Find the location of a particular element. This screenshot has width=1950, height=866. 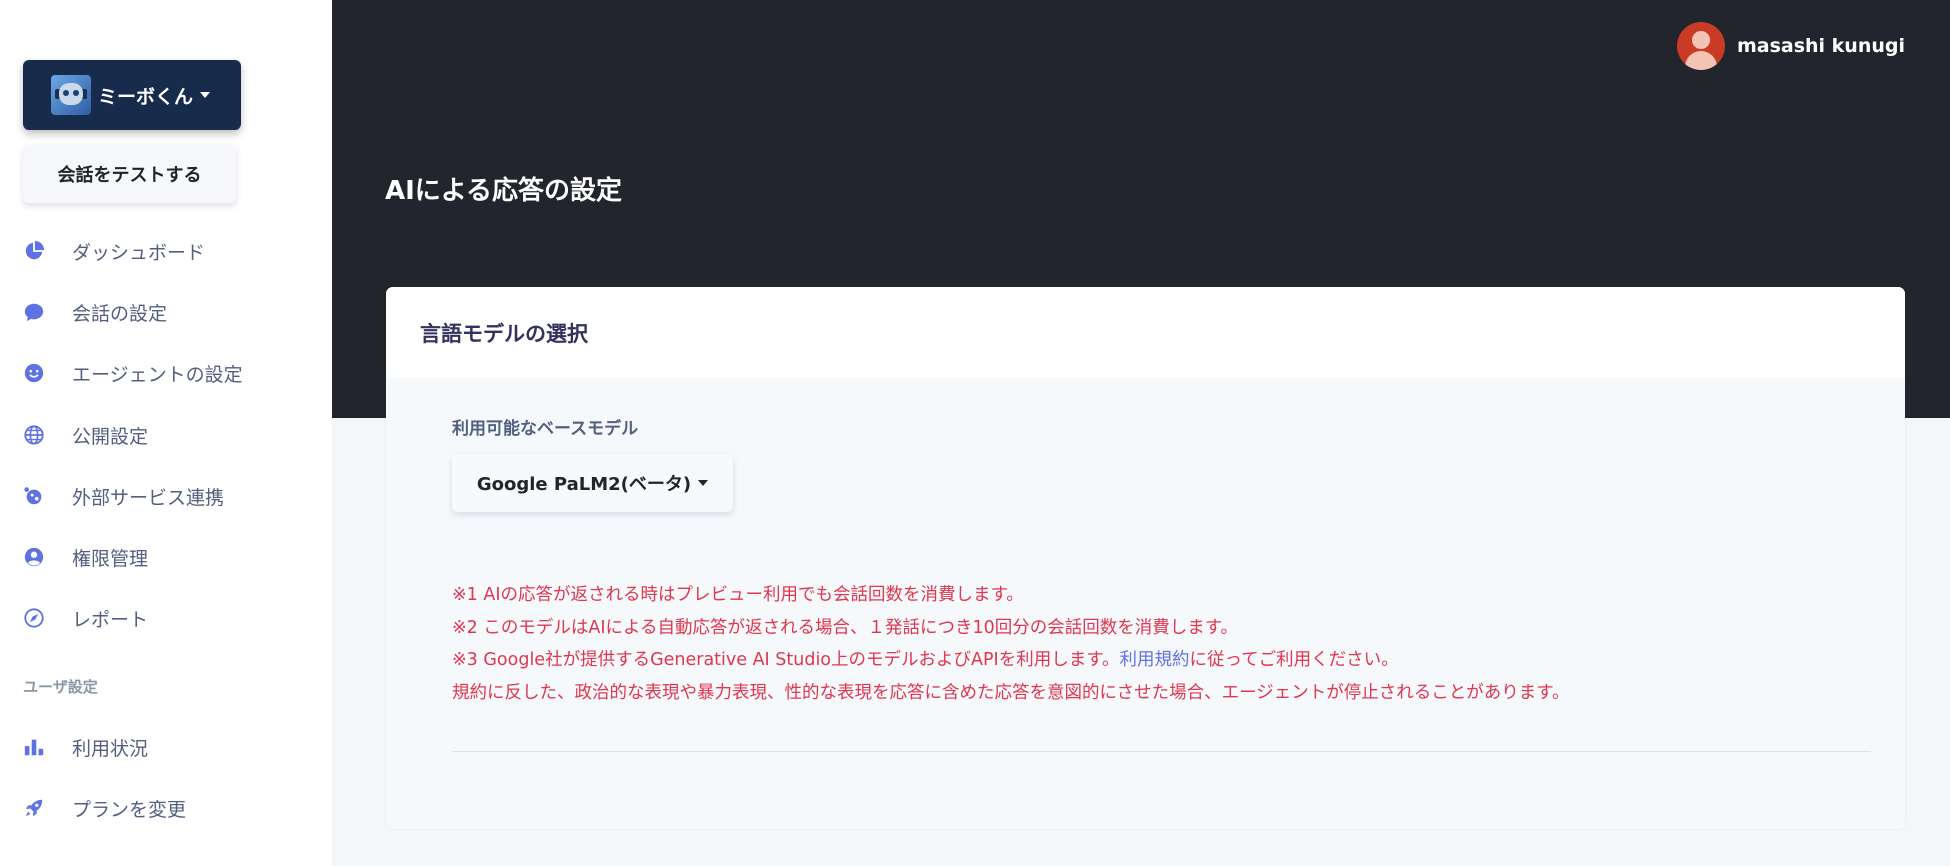

sidebar-item-external-integrations: 外部サービス連携 is located at coordinates (123, 496).